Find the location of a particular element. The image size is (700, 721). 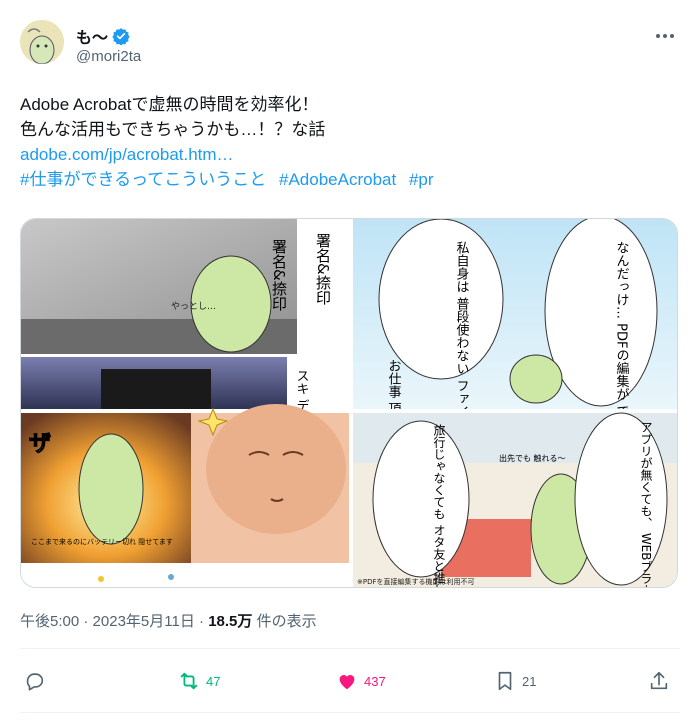

hashtag-row: #仕事ができるってこういうこと #AdobeAcrobat #pr is located at coordinates (350, 179).